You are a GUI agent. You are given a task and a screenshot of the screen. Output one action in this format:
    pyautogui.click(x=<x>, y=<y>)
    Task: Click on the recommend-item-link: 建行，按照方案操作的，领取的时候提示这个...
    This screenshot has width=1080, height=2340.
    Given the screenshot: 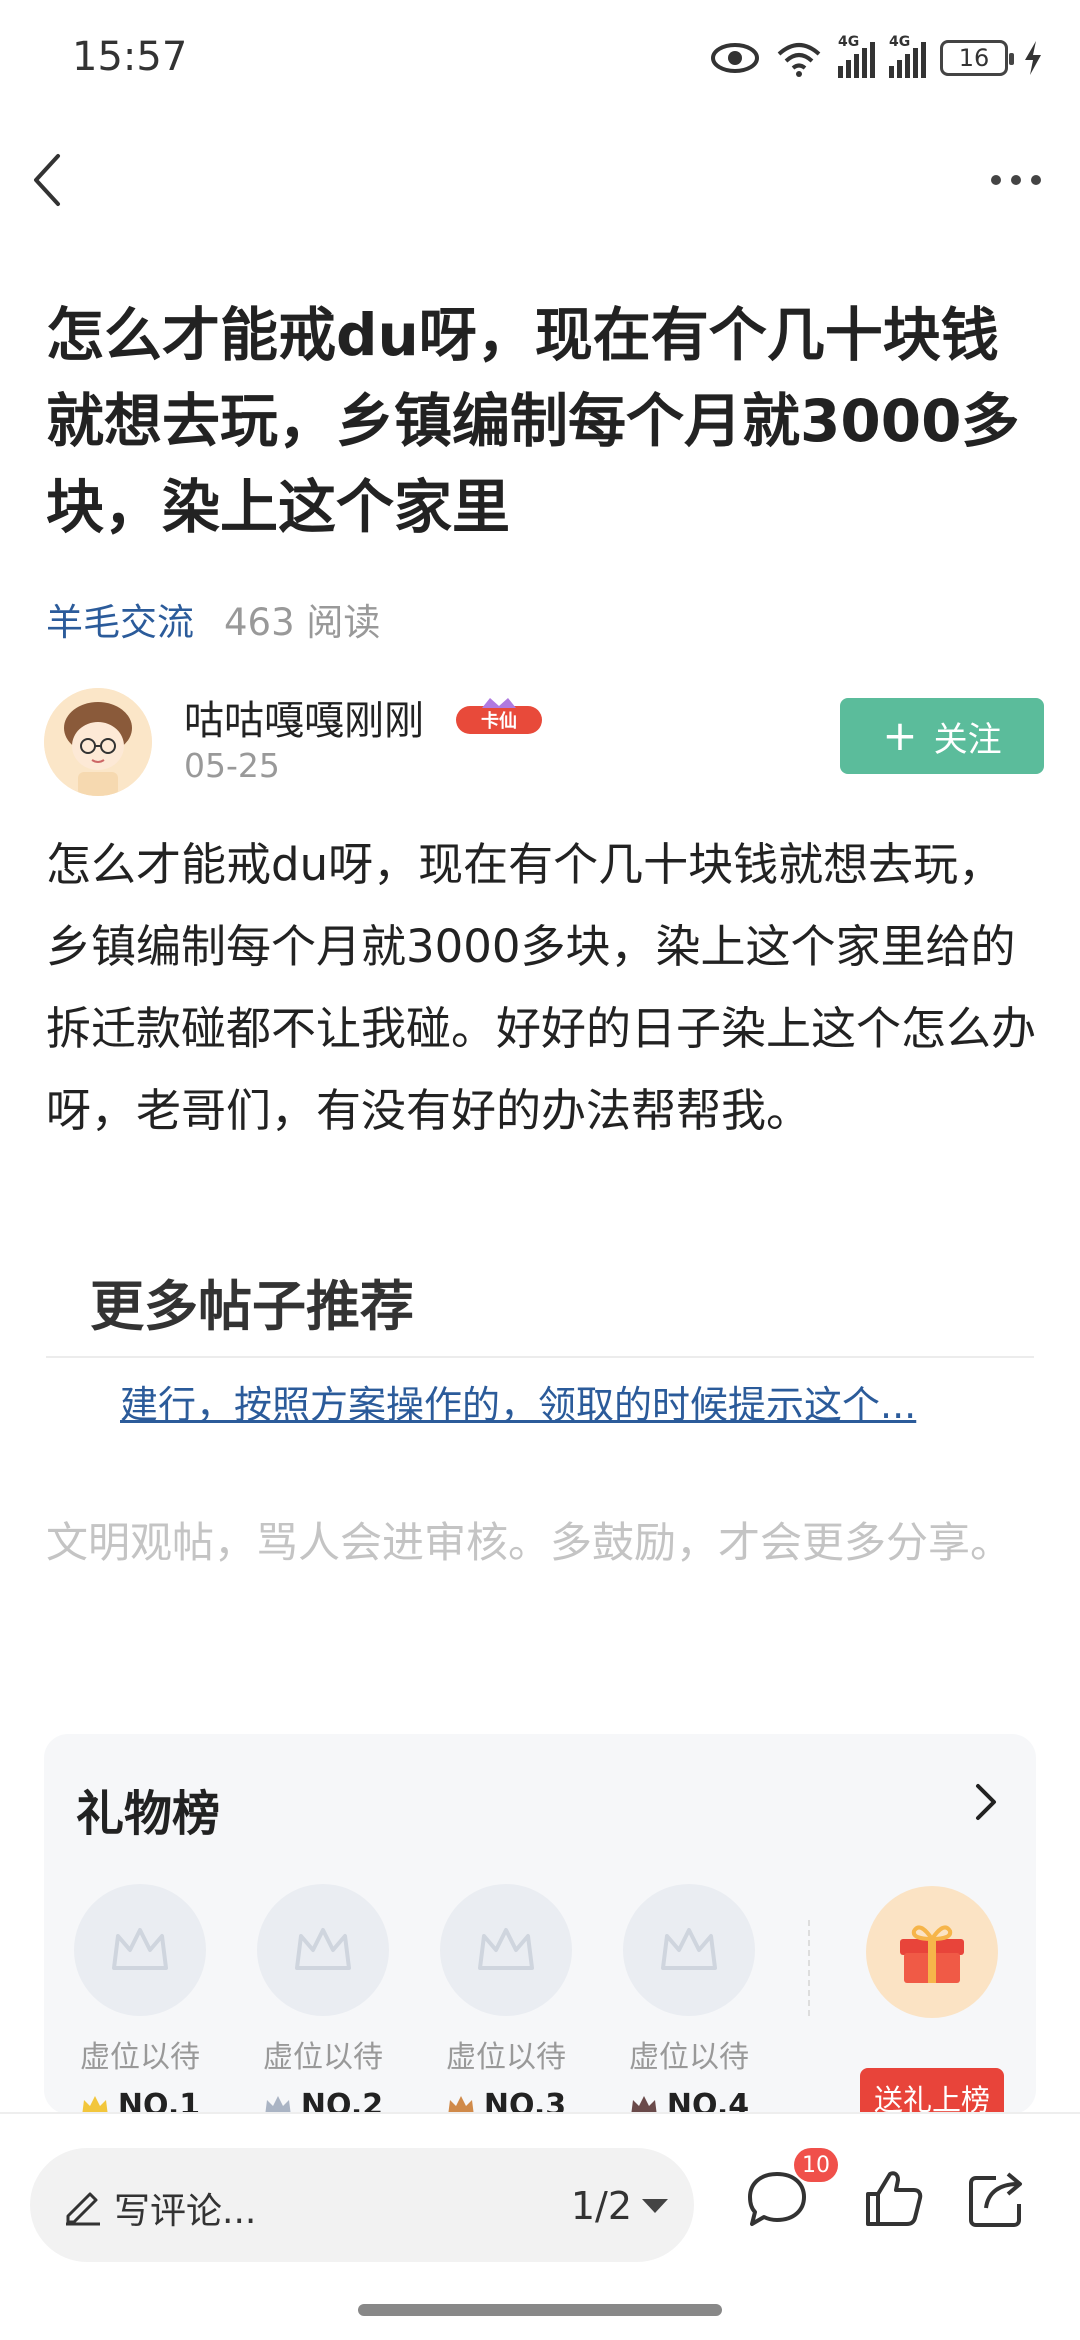 What is the action you would take?
    pyautogui.click(x=560, y=1401)
    